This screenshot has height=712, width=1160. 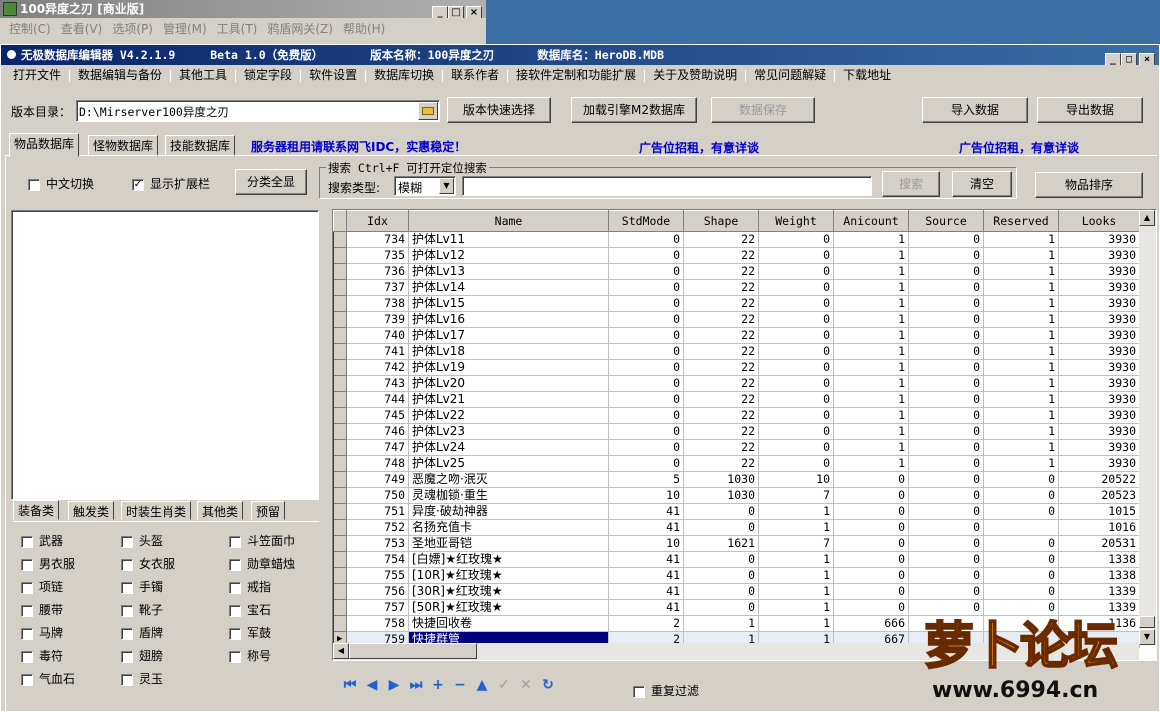 What do you see at coordinates (1113, 59) in the screenshot?
I see `minimize-icon: _` at bounding box center [1113, 59].